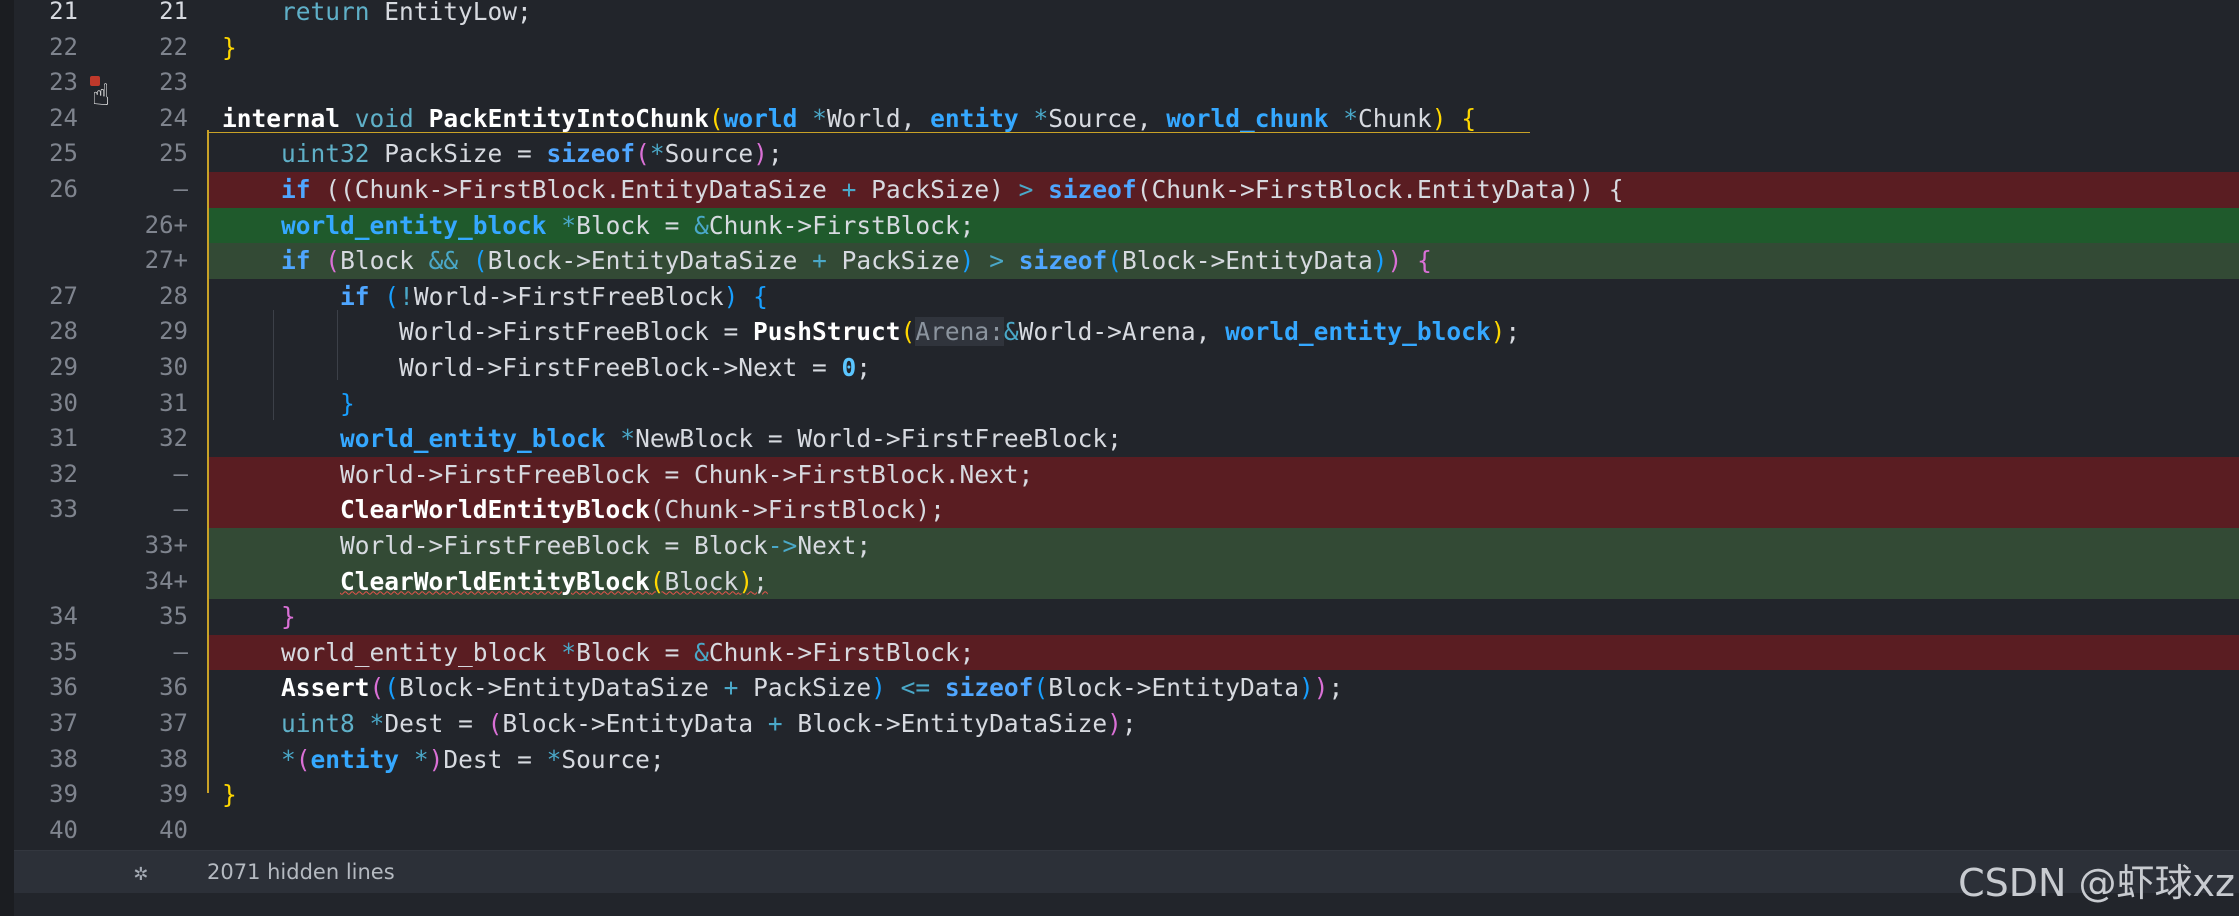 This screenshot has width=2239, height=916. What do you see at coordinates (539, 546) in the screenshot?
I see `code-text: World->FirstFreeBlock = Block->Next;` at bounding box center [539, 546].